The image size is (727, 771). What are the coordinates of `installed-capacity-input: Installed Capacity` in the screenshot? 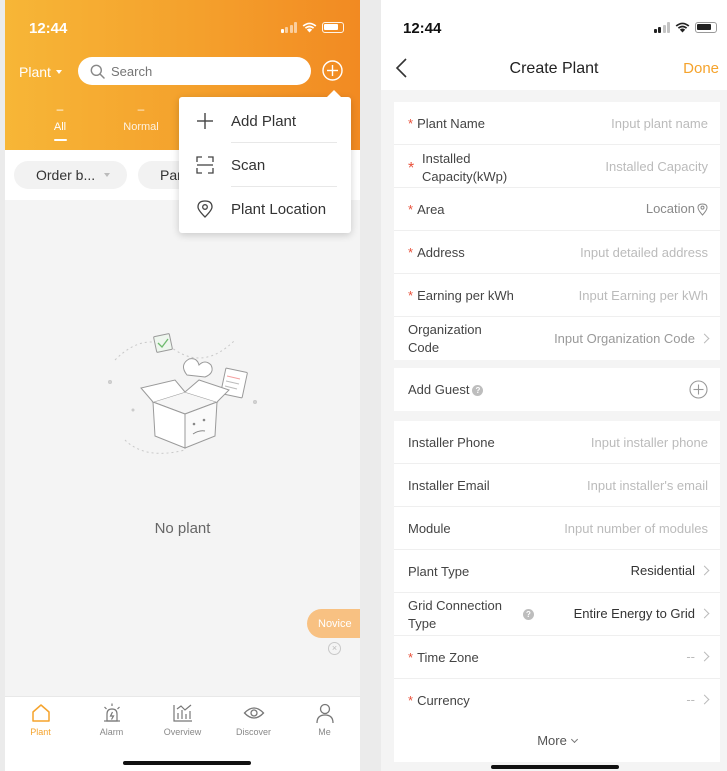 It's located at (656, 166).